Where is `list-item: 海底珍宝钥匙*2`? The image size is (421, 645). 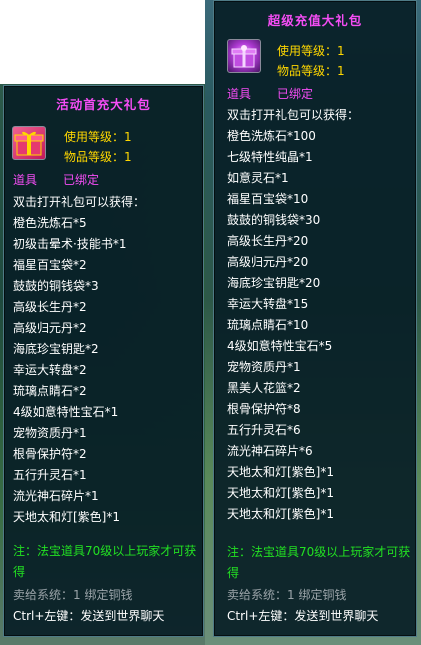 list-item: 海底珍宝钥匙*2 is located at coordinates (56, 349).